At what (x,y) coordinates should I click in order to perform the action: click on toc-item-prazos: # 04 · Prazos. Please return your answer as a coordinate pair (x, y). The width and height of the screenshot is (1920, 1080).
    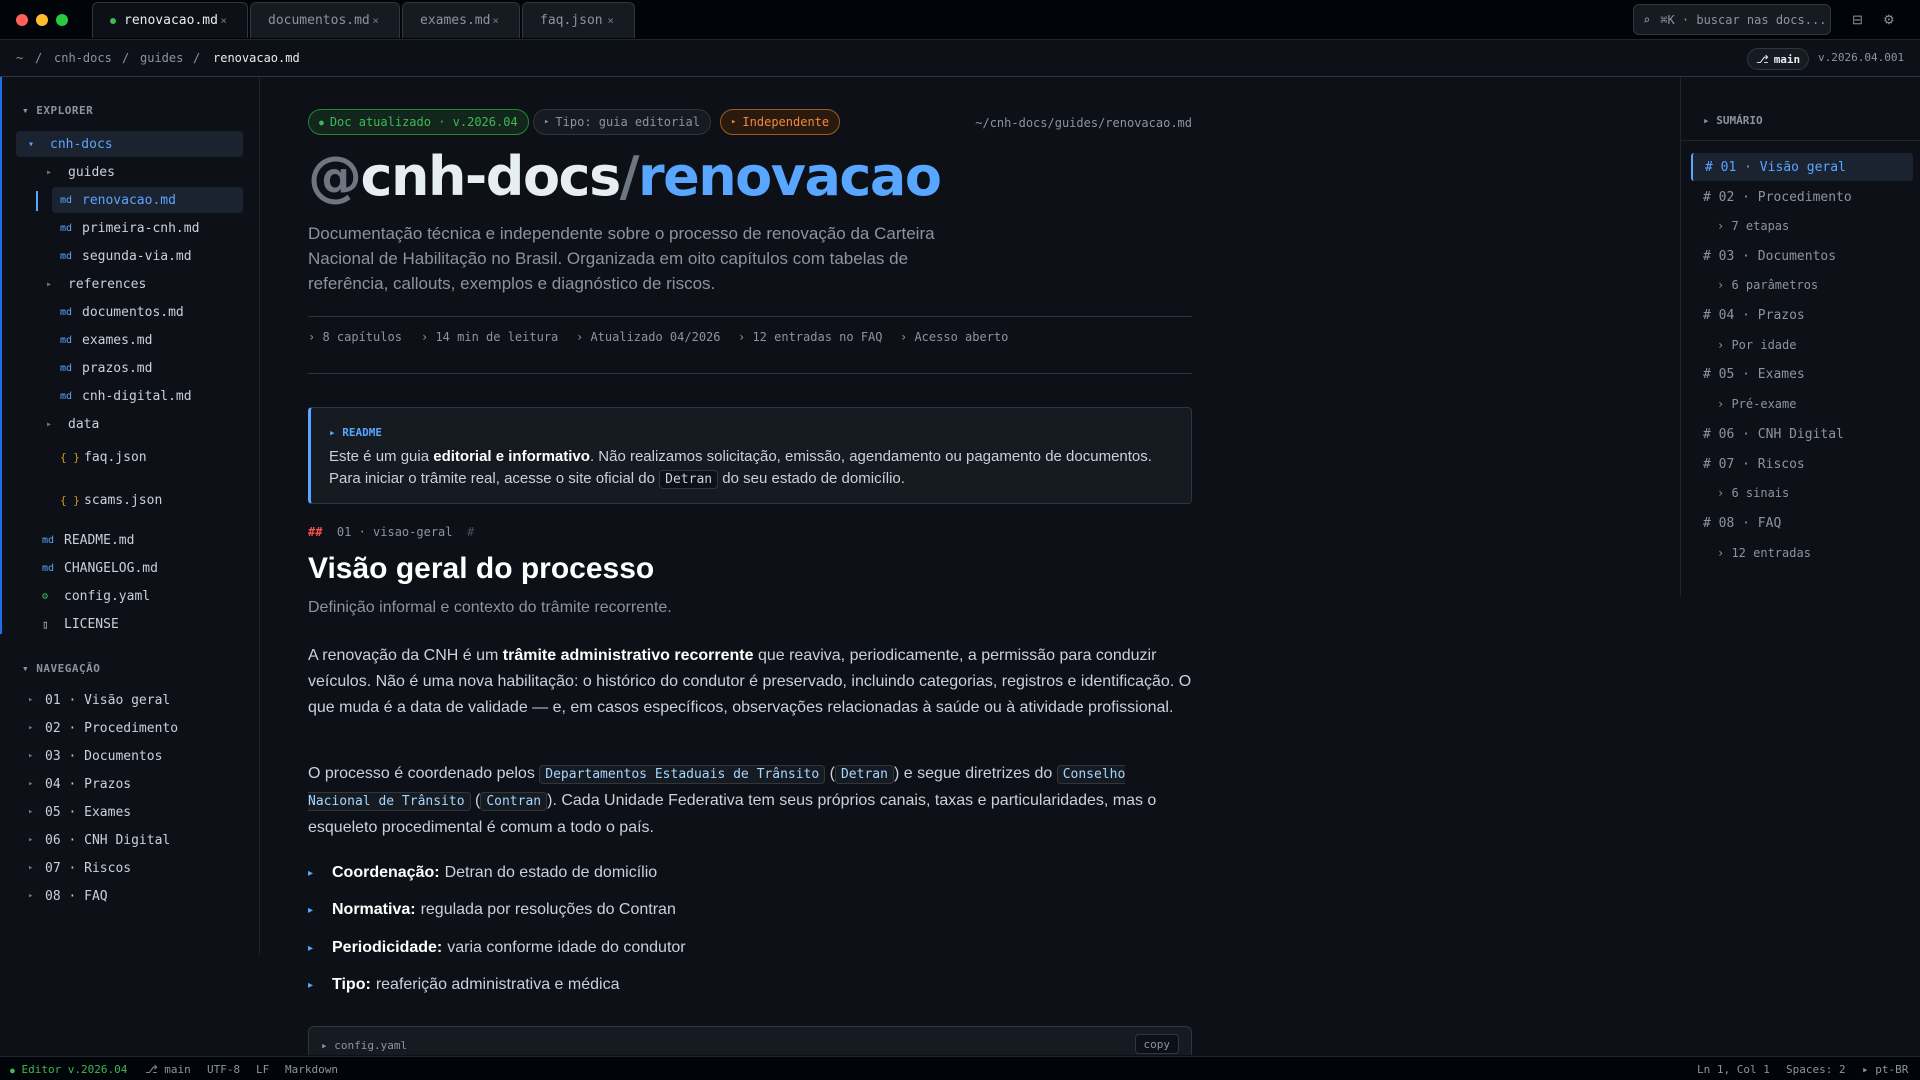
    Looking at the image, I should click on (1802, 315).